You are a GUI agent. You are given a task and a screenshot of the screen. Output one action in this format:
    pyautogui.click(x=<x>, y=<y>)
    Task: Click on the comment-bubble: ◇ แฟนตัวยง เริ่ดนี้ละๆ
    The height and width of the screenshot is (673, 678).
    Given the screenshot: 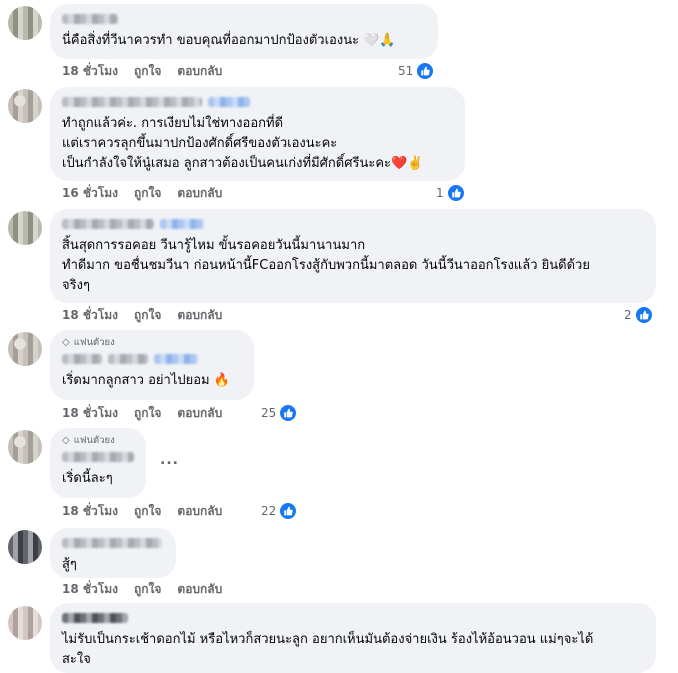 What is the action you would take?
    pyautogui.click(x=98, y=463)
    